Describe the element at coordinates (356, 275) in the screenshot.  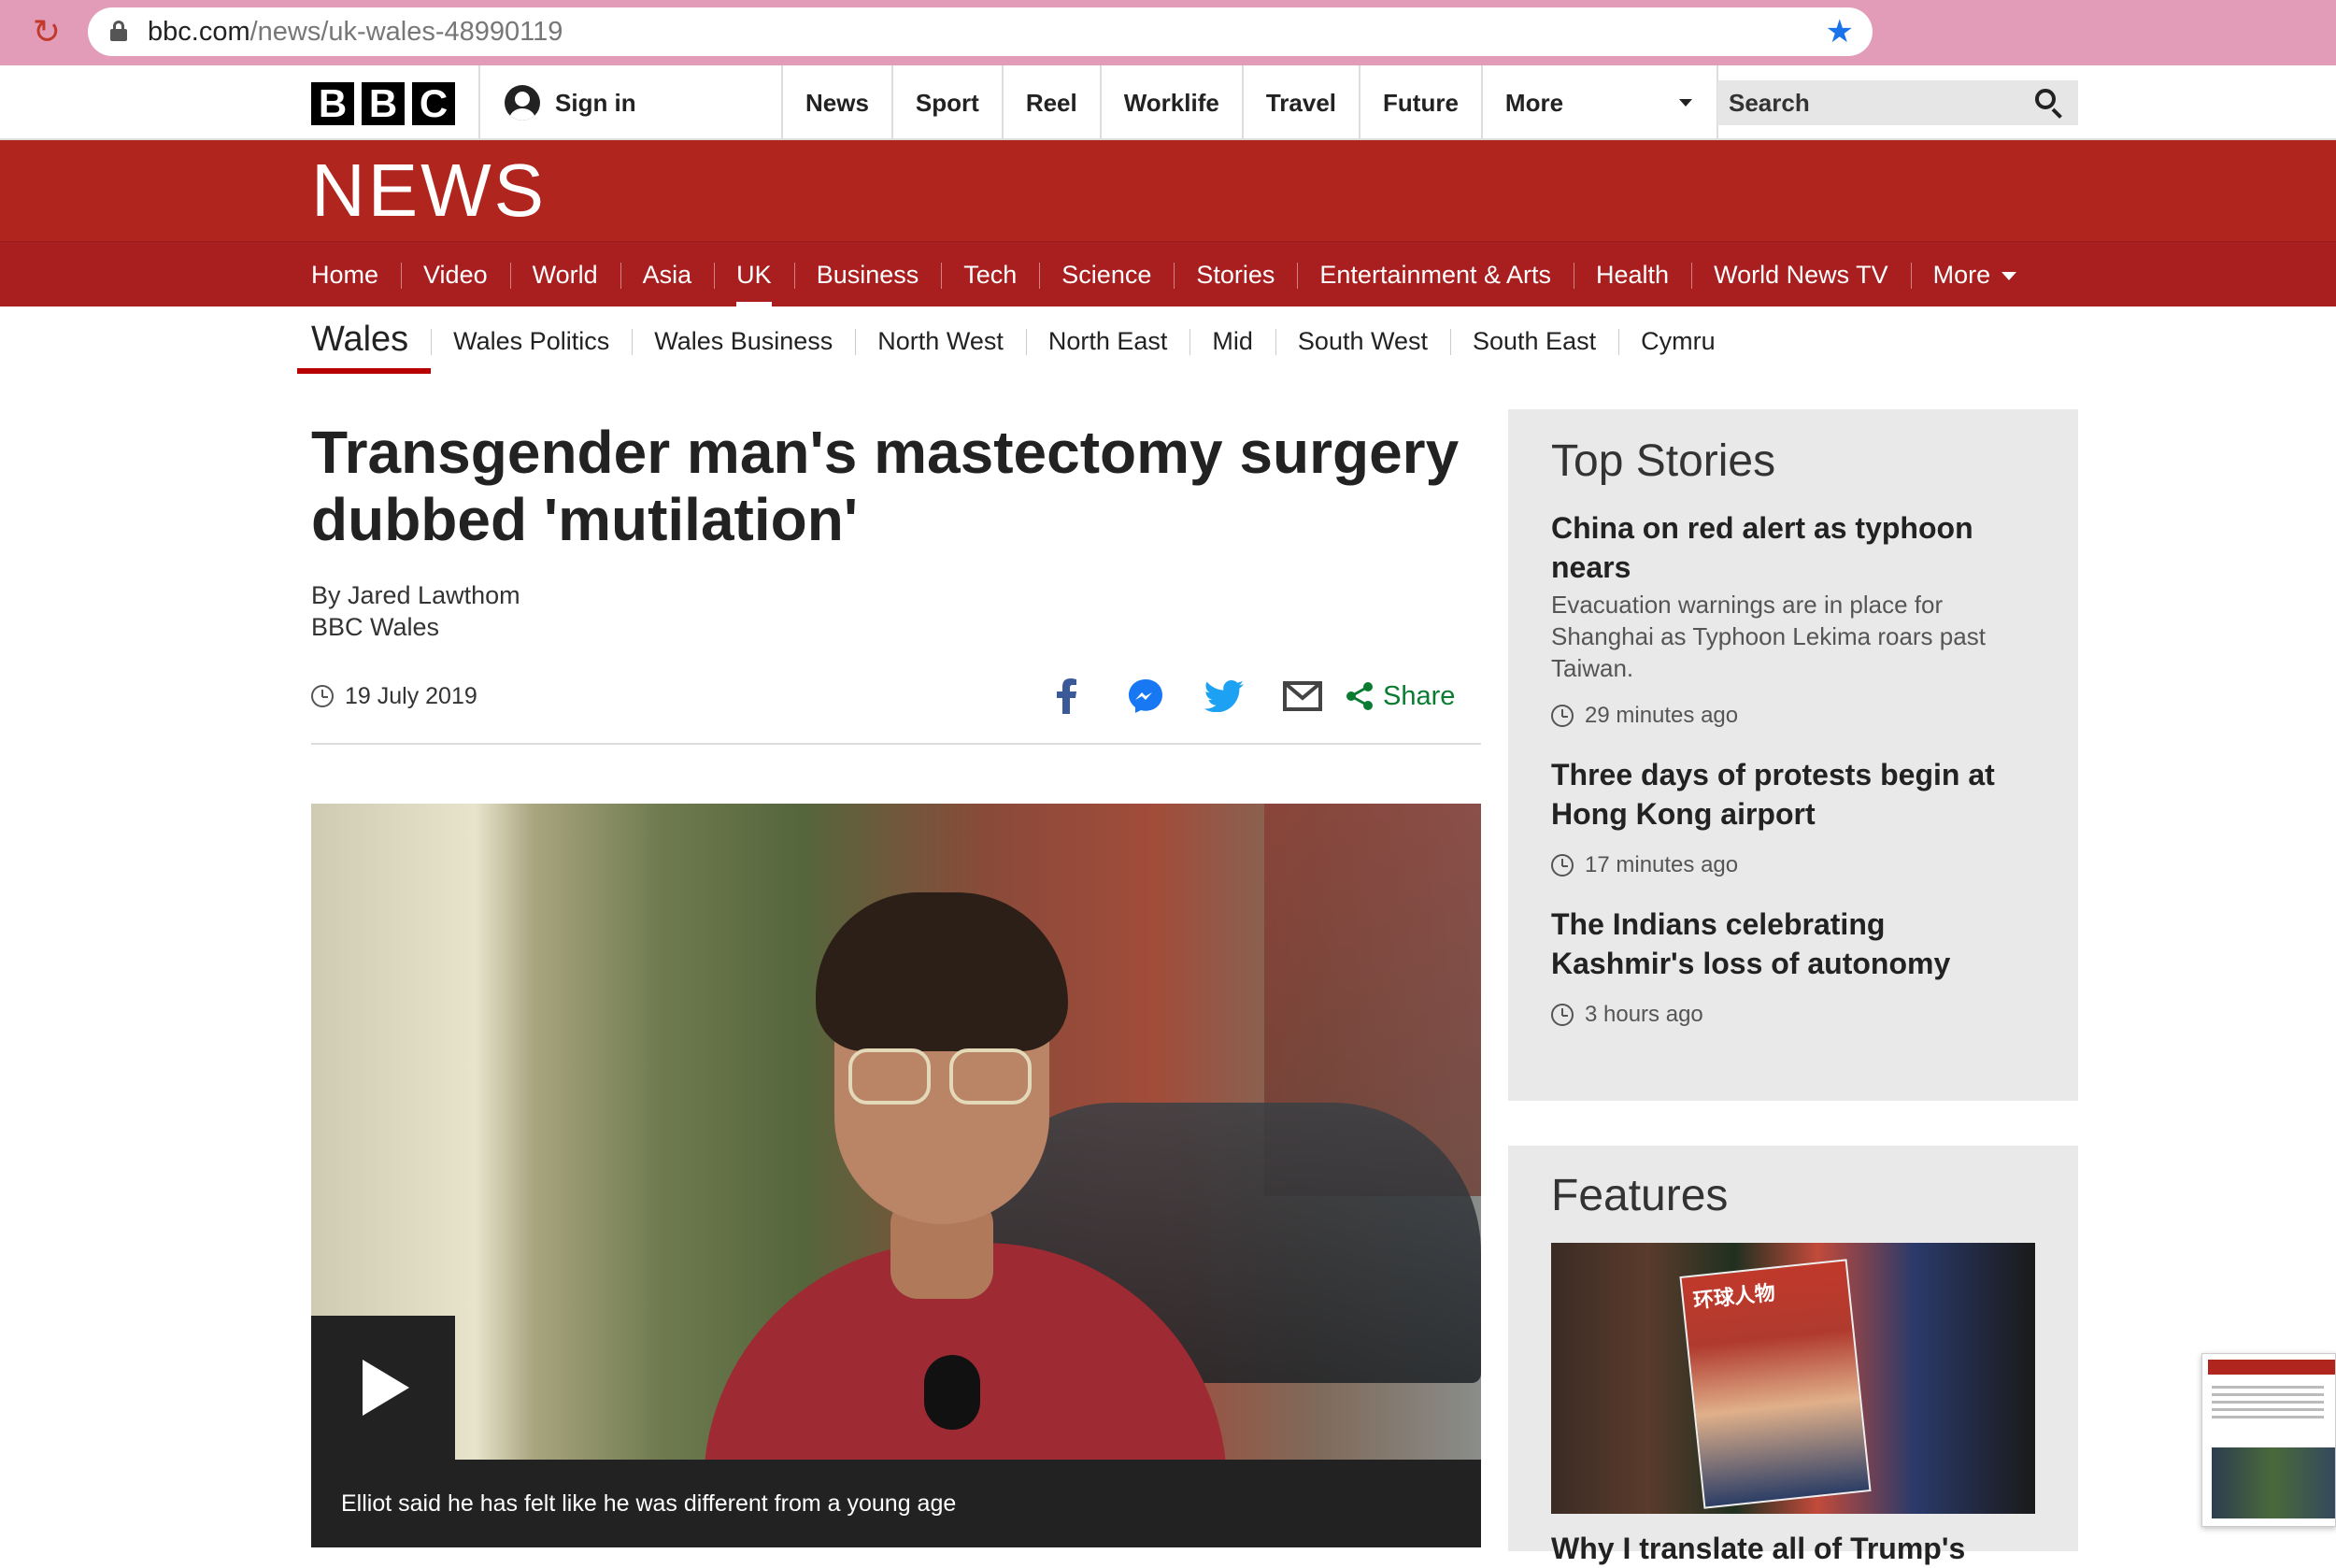
I see `news-nav-home: Home` at that location.